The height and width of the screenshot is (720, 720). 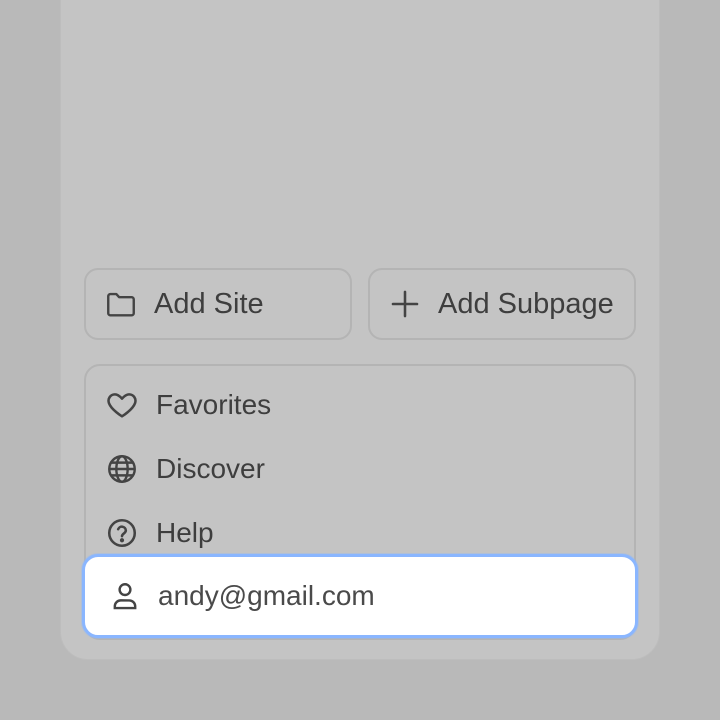 I want to click on user-icon, so click(x=125, y=596).